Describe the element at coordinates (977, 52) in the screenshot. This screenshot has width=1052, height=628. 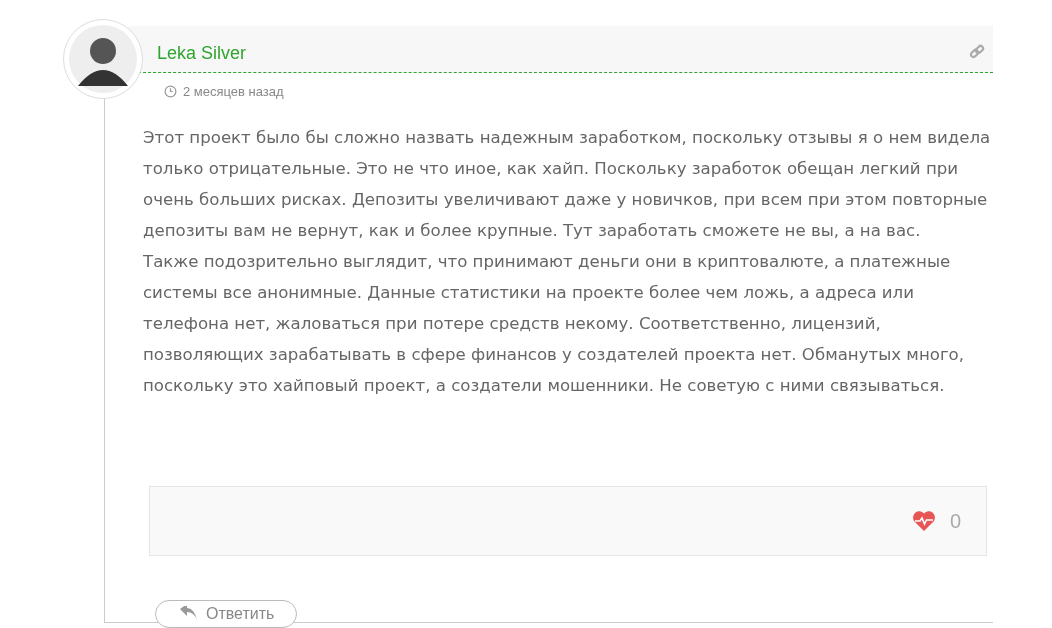
I see `link-icon` at that location.